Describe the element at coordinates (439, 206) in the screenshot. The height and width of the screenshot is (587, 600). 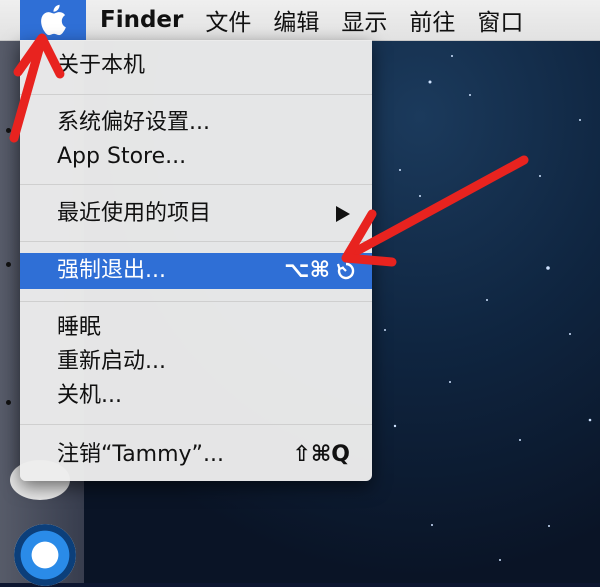
I see `annotation-arrow-force-quit` at that location.